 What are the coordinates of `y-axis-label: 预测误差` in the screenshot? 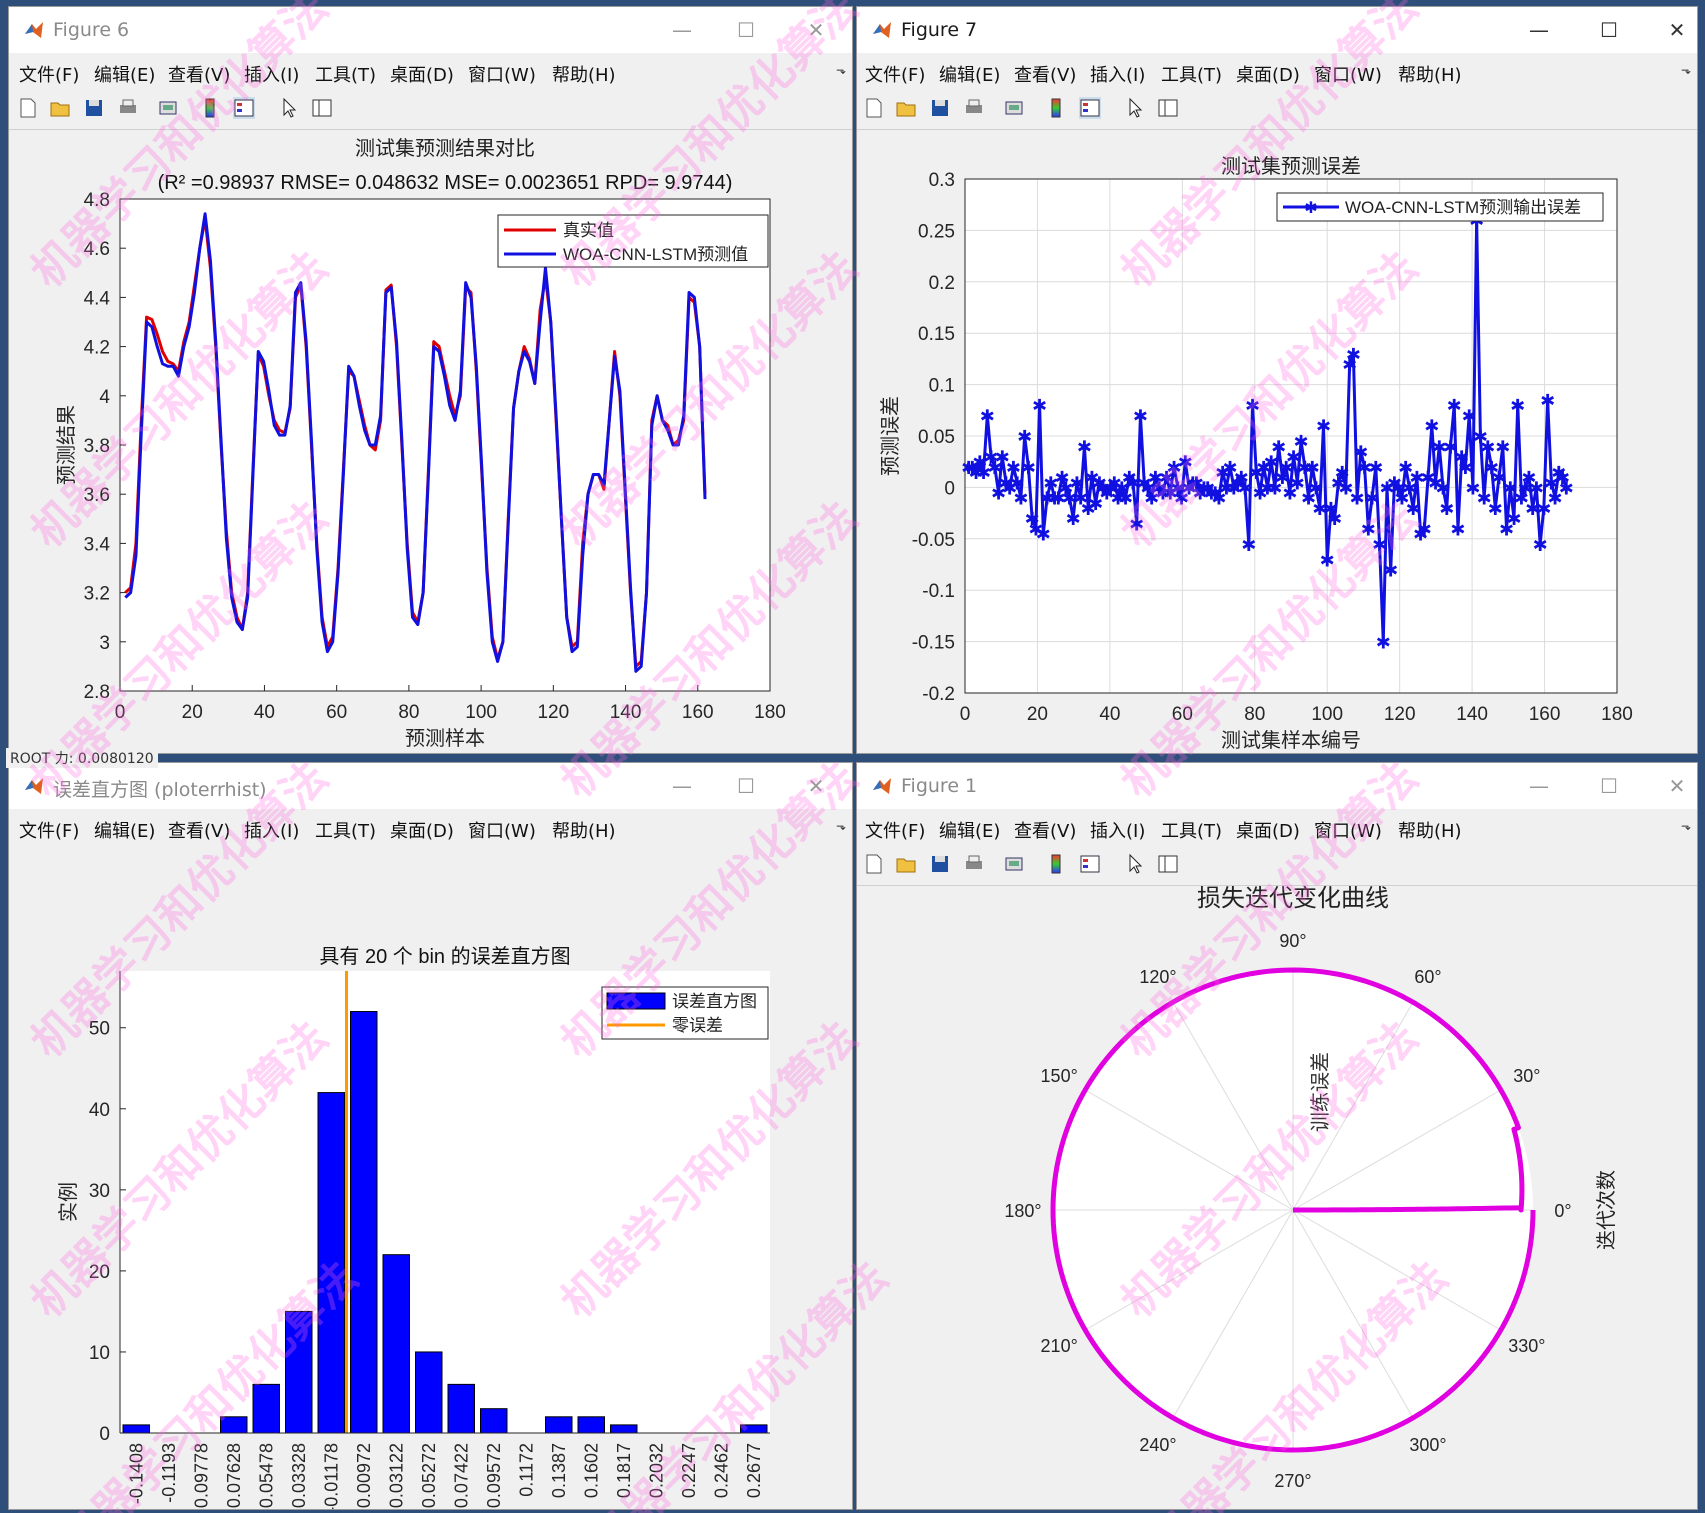 It's located at (890, 436).